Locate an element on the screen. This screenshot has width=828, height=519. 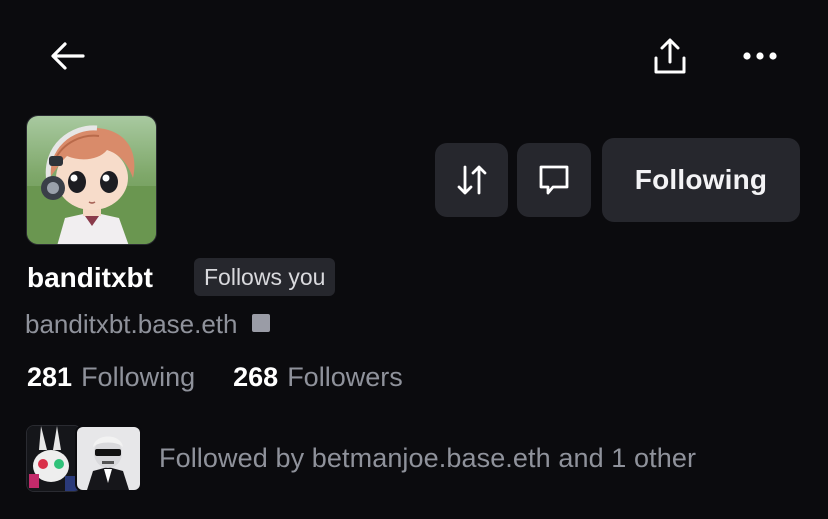
share-button is located at coordinates (670, 56).